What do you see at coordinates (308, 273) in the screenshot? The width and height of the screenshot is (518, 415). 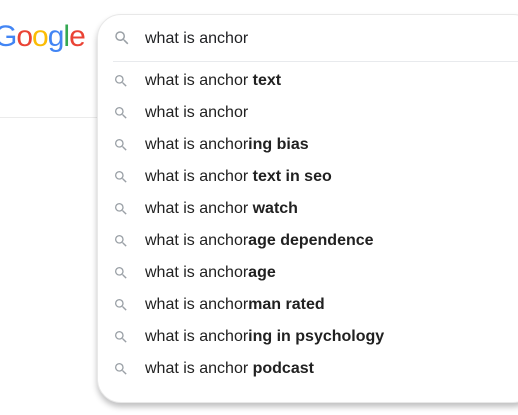 I see `suggestion-item: what is anchorage` at bounding box center [308, 273].